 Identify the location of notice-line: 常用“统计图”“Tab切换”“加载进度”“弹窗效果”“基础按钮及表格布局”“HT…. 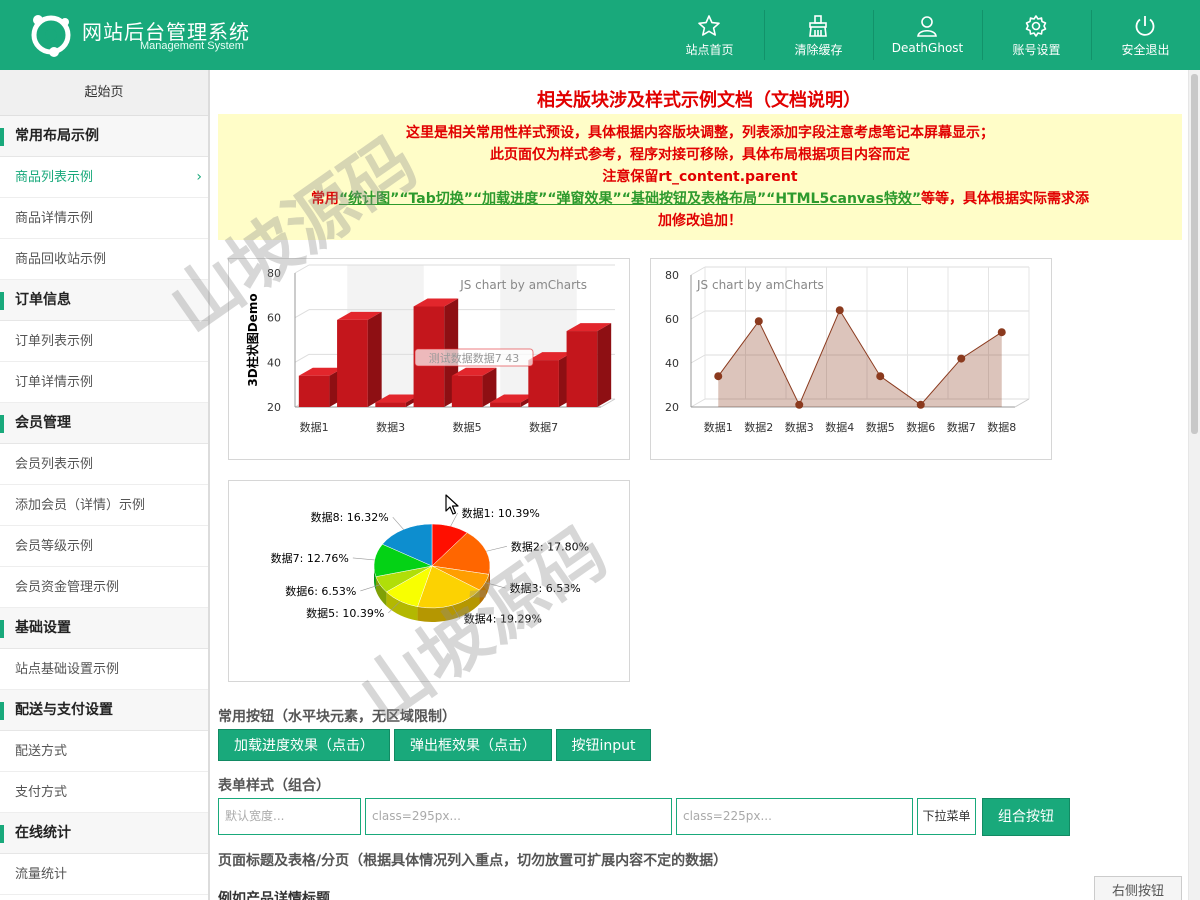
(700, 199).